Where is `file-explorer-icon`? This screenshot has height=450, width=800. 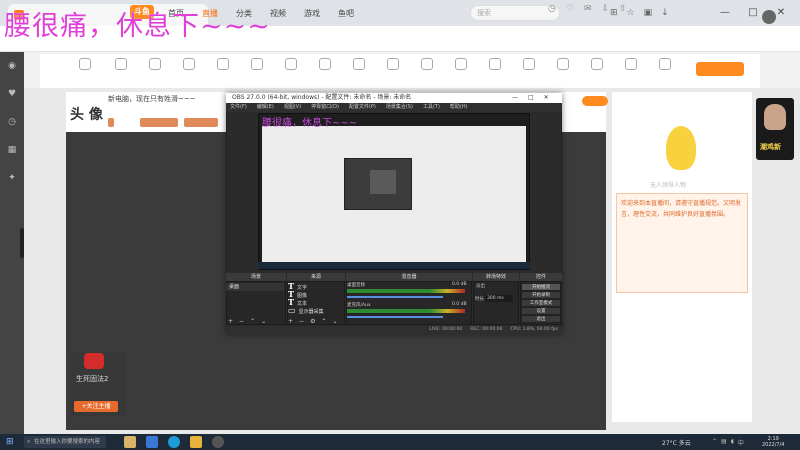
file-explorer-icon is located at coordinates (196, 442).